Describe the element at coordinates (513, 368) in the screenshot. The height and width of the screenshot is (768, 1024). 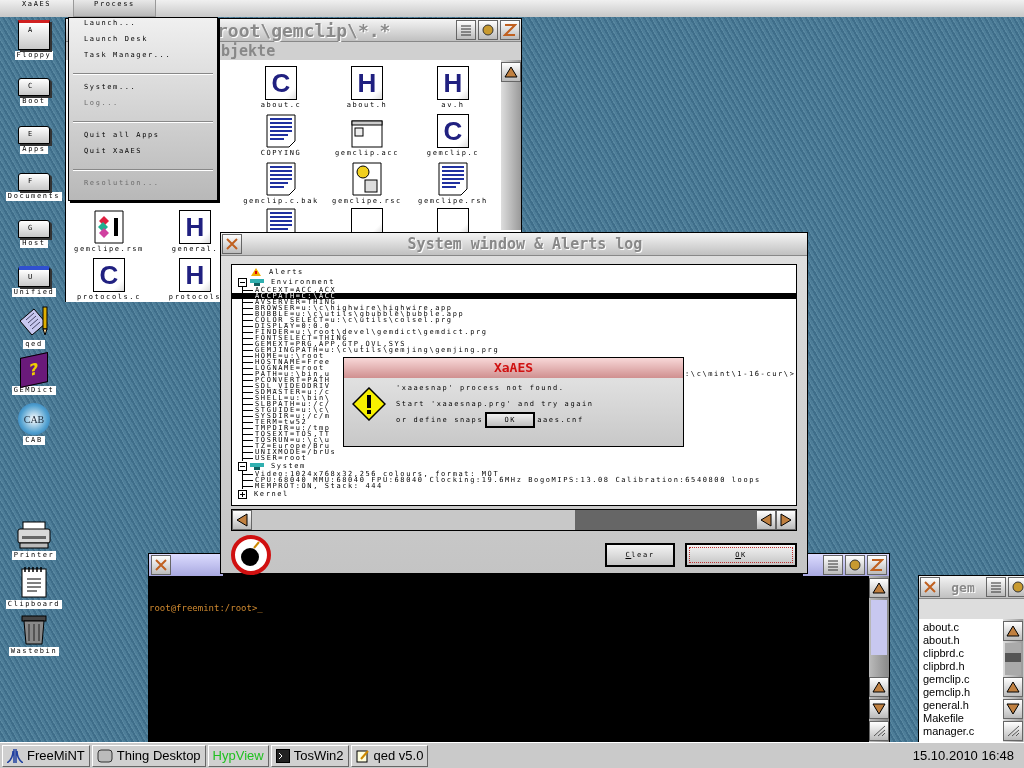
I see `dialog-title: XaAES` at that location.